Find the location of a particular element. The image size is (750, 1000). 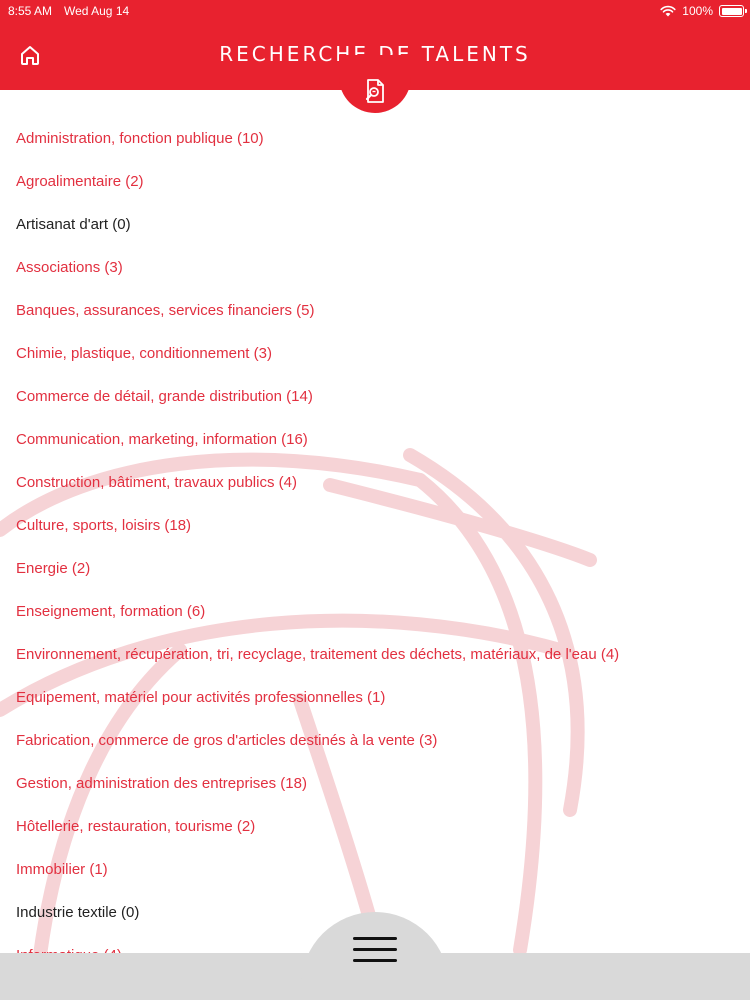

battery-percent: 100% is located at coordinates (697, 11).